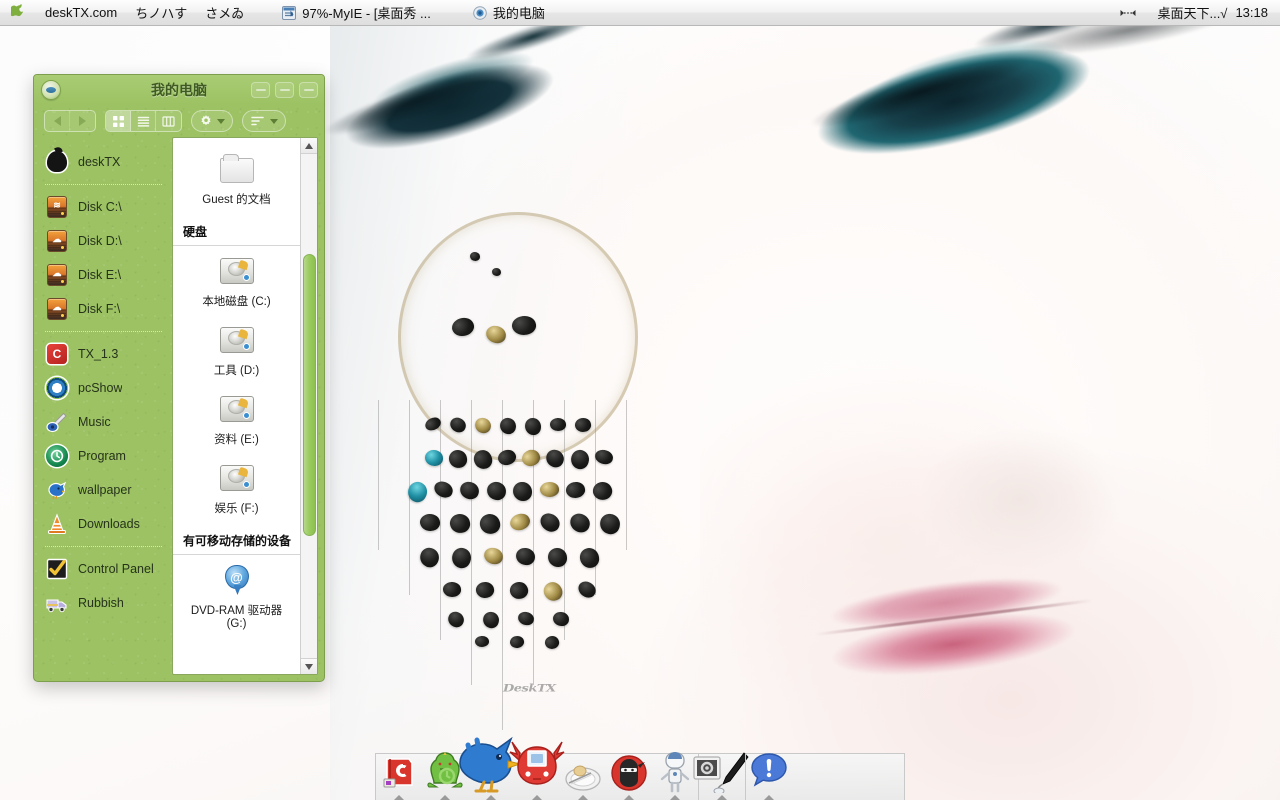  Describe the element at coordinates (236, 180) in the screenshot. I see `file-item: Guest 的文档` at that location.